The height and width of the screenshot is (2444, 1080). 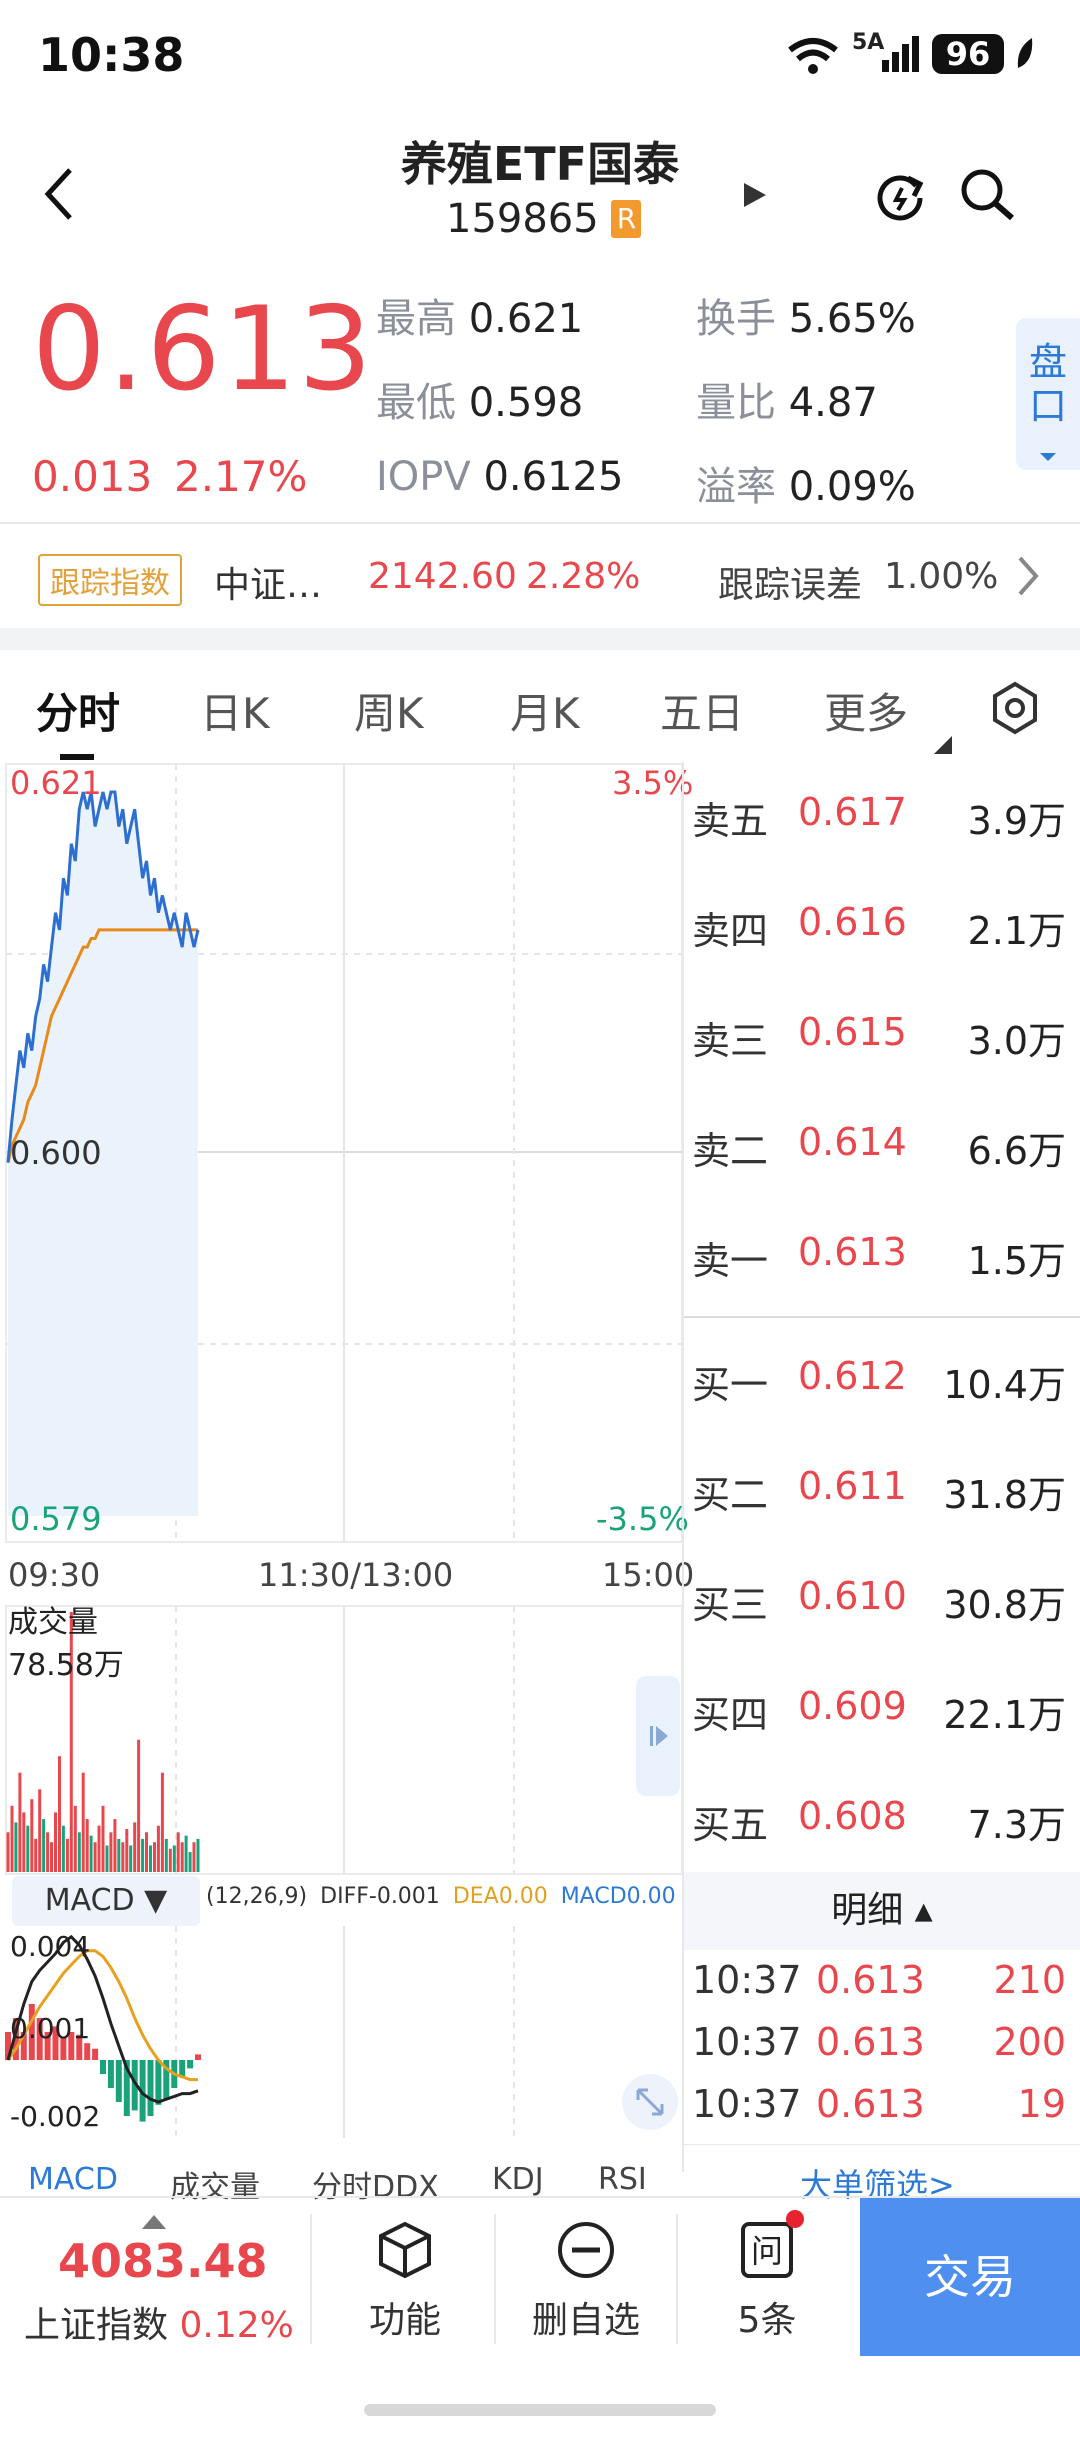 I want to click on macd-params: (12,26,9) DIFF-0.001 DEA0.00 MACD0.00, so click(x=441, y=1896).